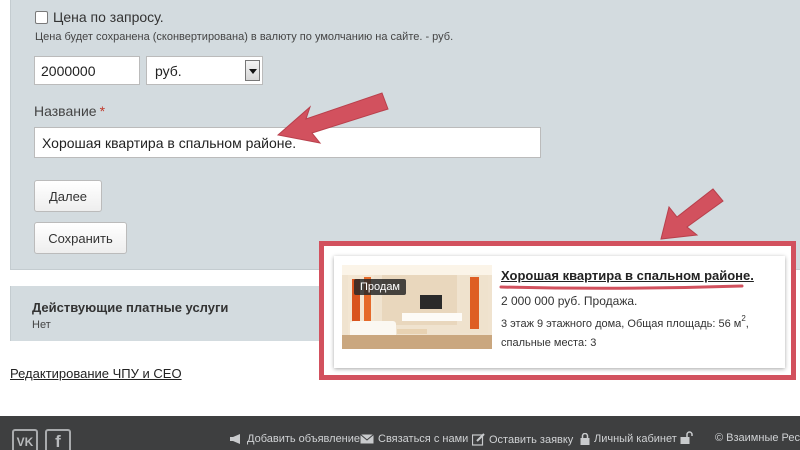  Describe the element at coordinates (478, 439) in the screenshot. I see `pencil-icon` at that location.